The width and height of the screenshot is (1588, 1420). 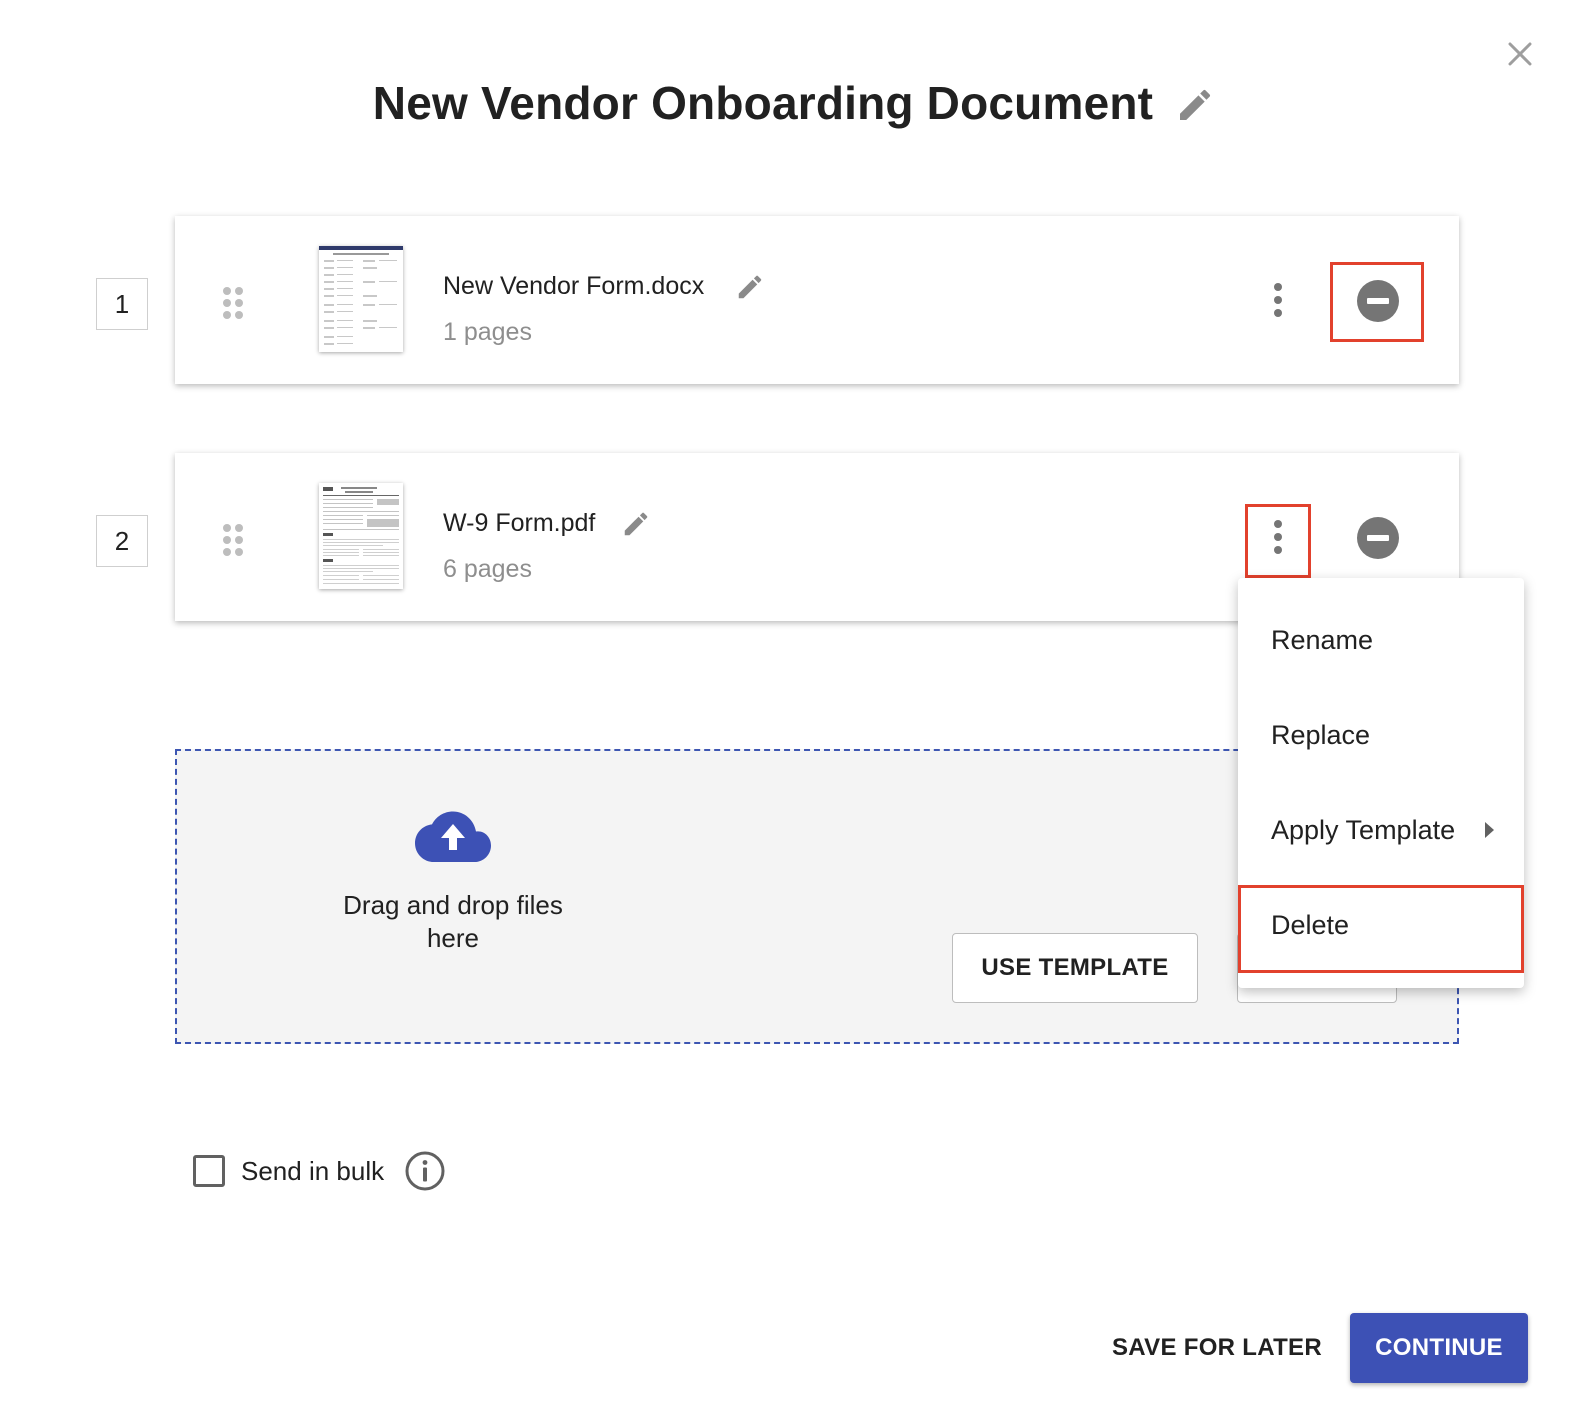 I want to click on document-options-menu: Rename Replace Apply Template Delete, so click(x=1381, y=783).